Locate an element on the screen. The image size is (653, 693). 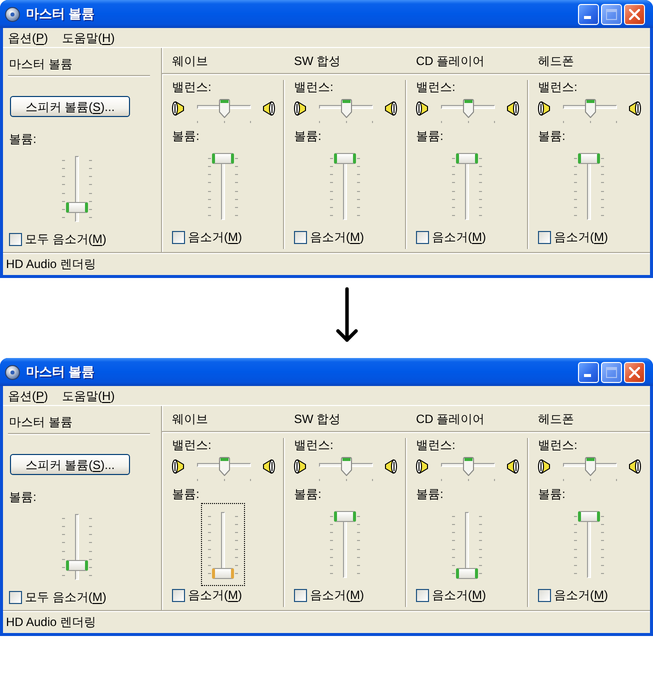
down-arrow-icon is located at coordinates (347, 315).